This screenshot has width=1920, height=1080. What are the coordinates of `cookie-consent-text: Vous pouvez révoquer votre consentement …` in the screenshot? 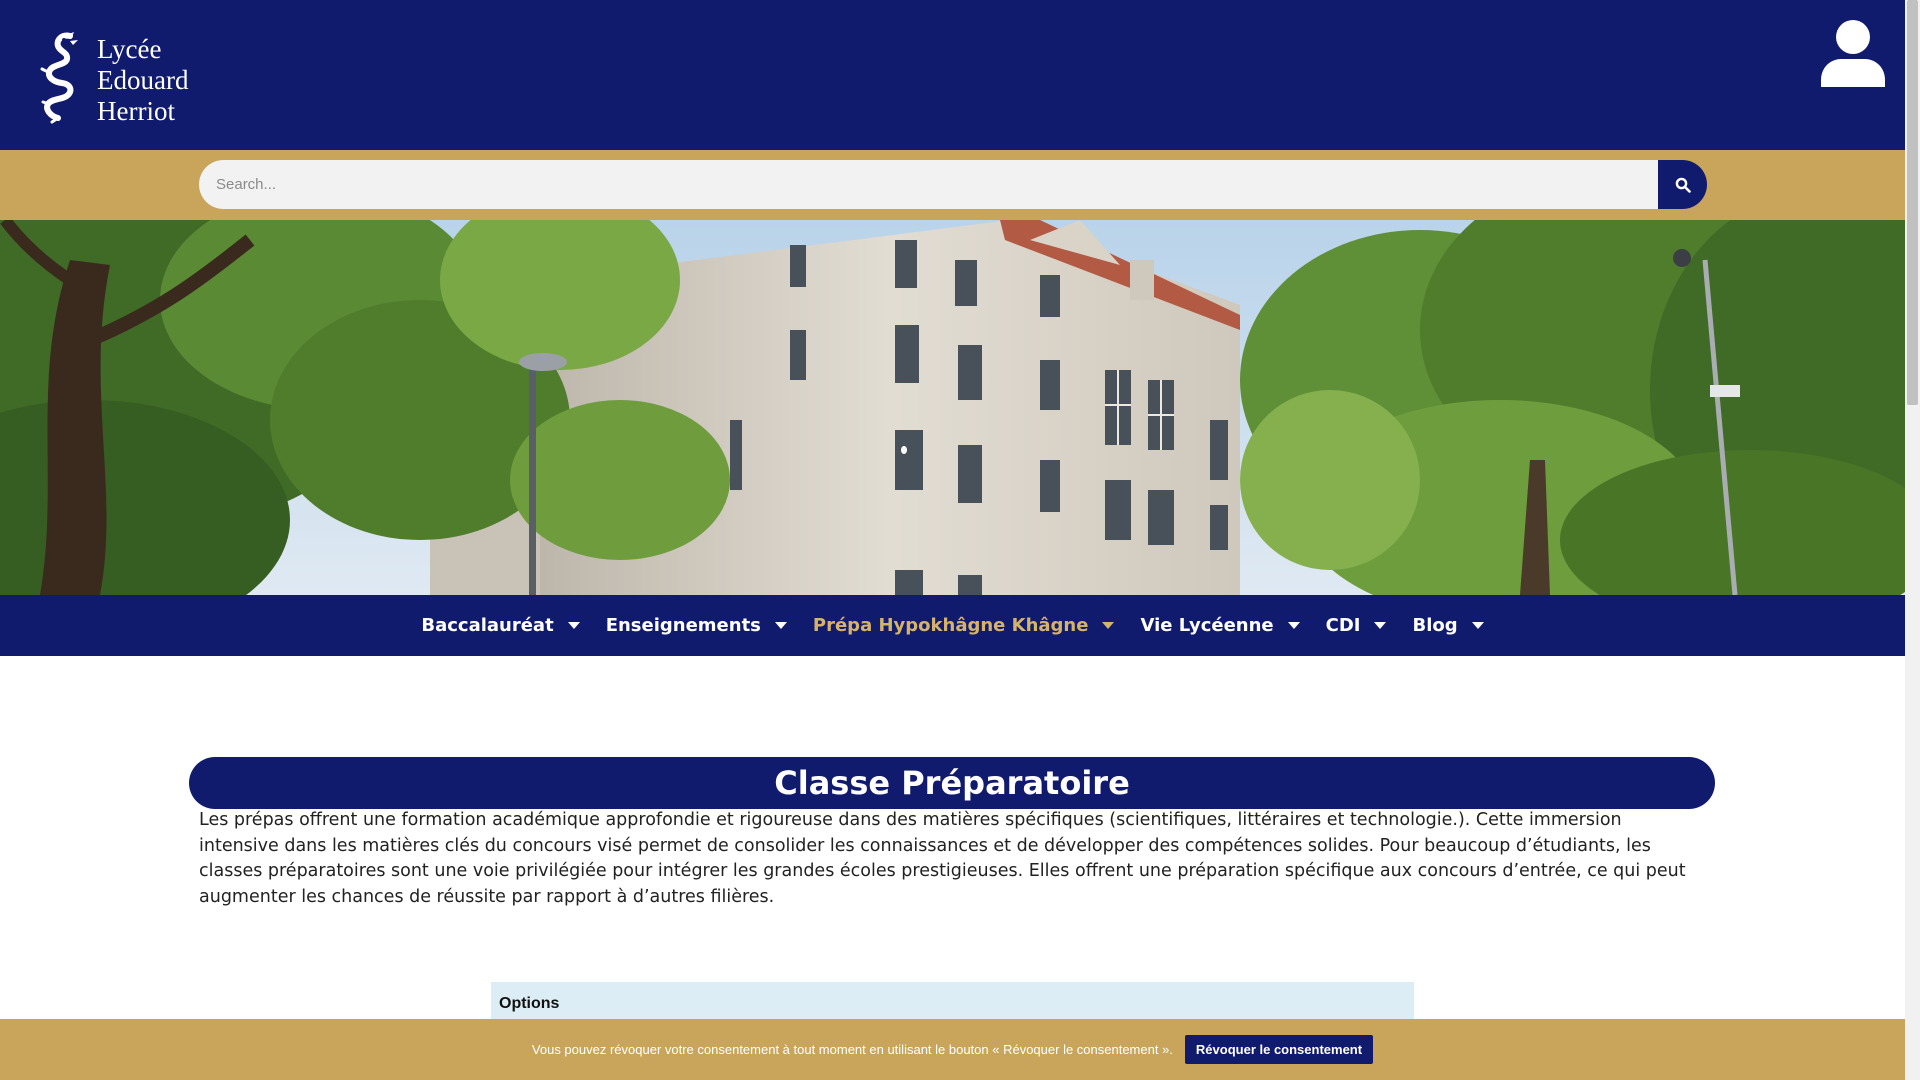 It's located at (852, 1049).